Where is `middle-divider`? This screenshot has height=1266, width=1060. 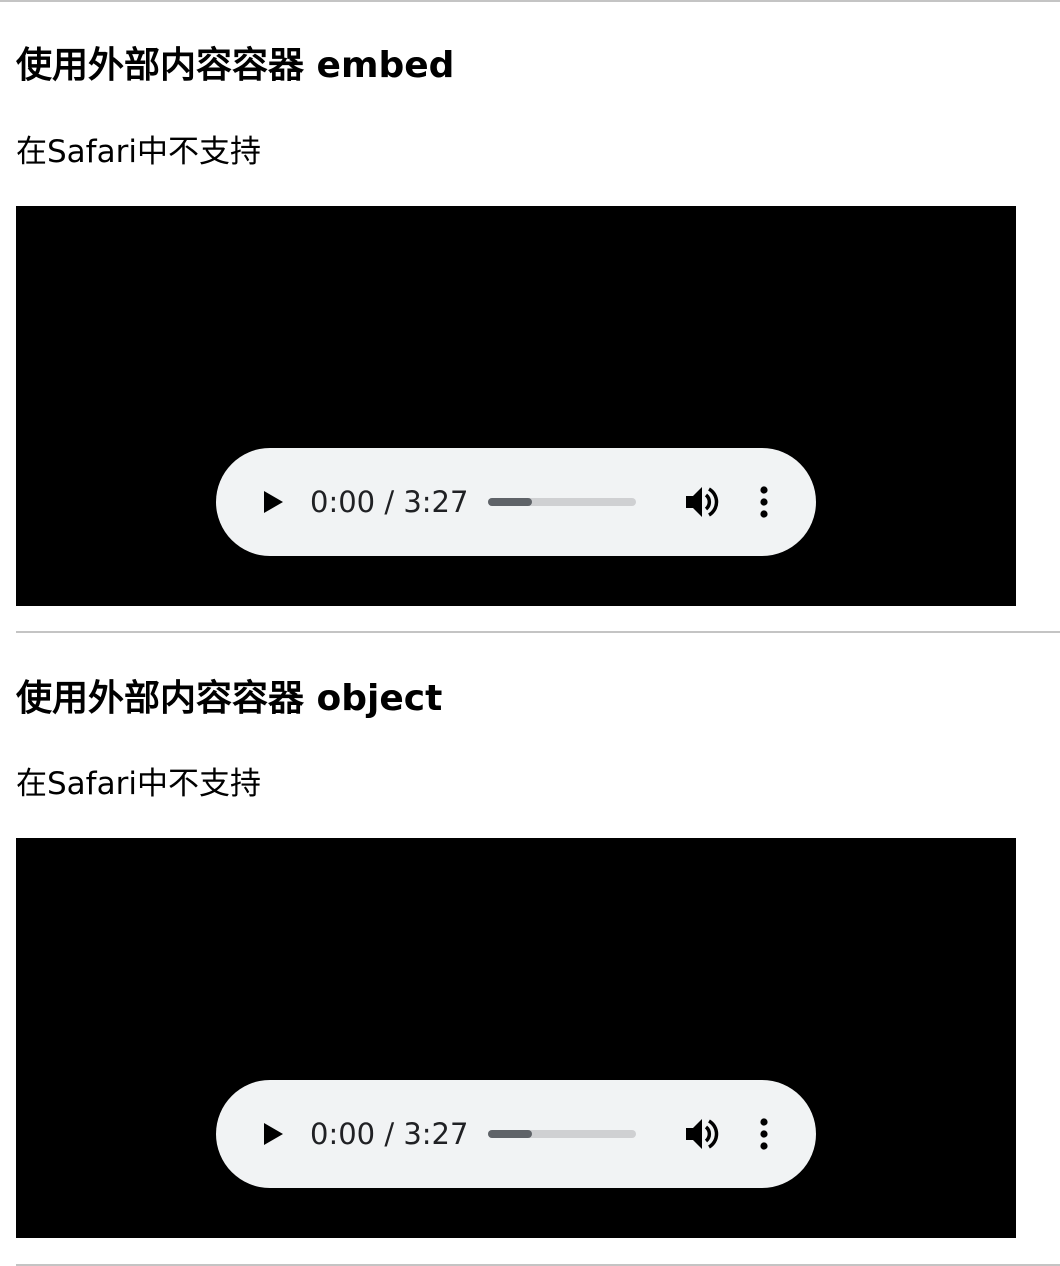 middle-divider is located at coordinates (538, 632).